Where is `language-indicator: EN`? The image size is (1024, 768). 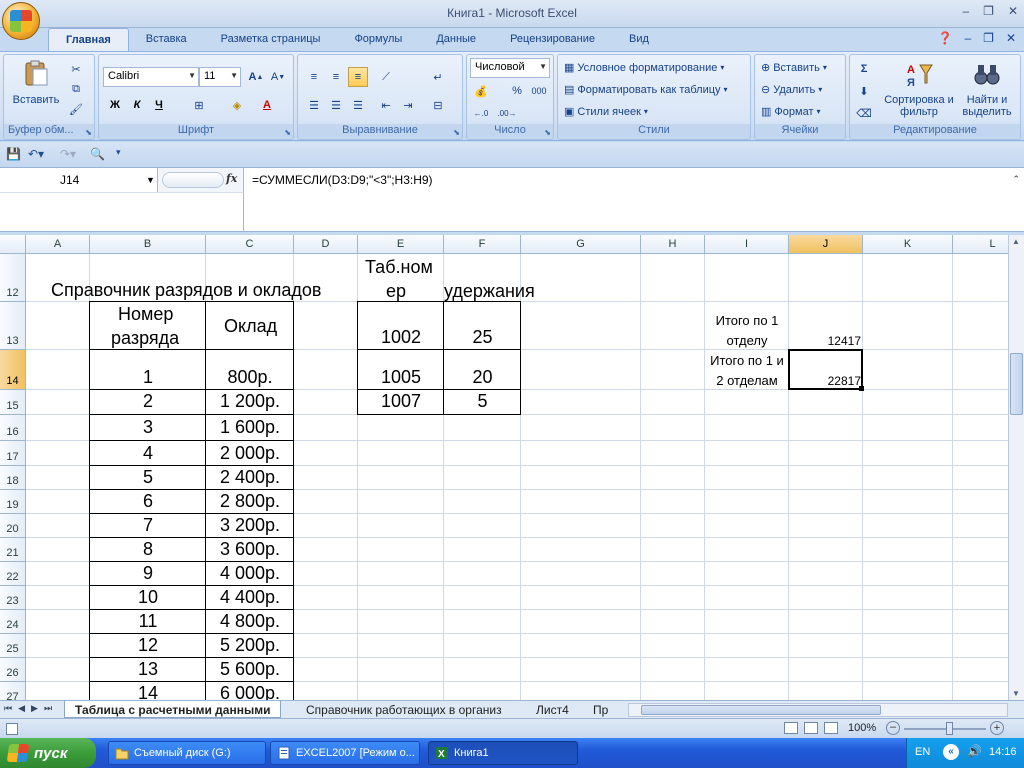 language-indicator: EN is located at coordinates (922, 752).